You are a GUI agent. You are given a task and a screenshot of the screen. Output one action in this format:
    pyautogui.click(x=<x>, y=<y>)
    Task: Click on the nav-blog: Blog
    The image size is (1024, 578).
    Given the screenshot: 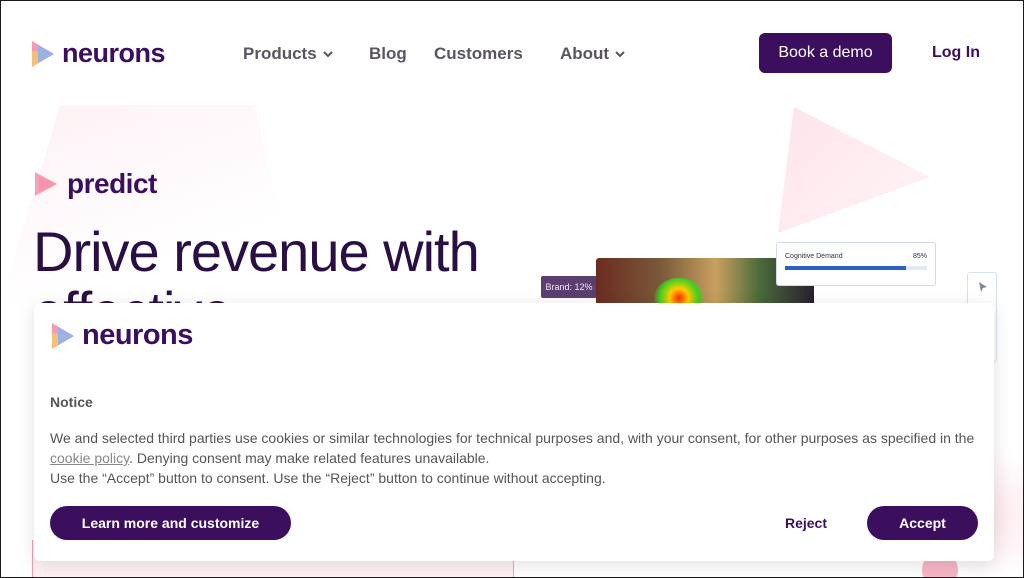 What is the action you would take?
    pyautogui.click(x=388, y=54)
    